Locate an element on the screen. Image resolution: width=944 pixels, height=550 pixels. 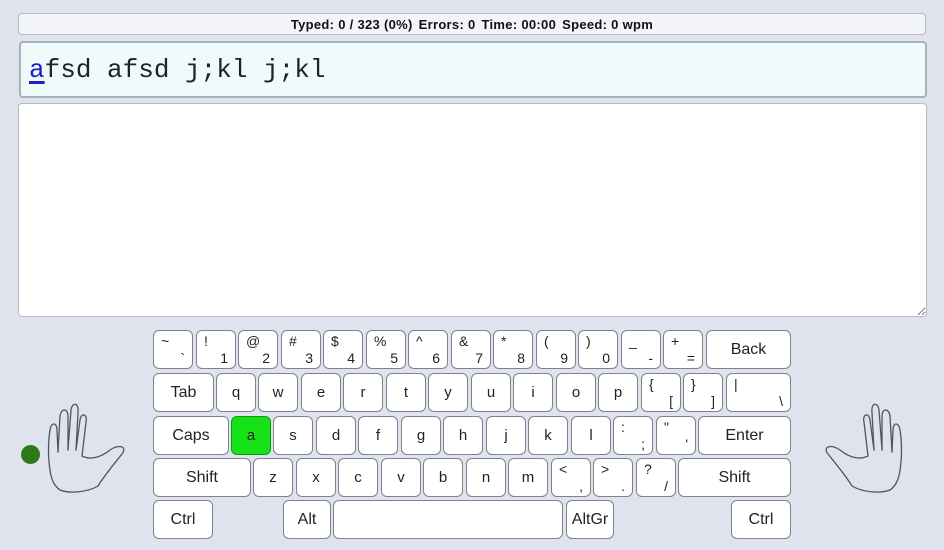
key-h: h is located at coordinates (463, 435).